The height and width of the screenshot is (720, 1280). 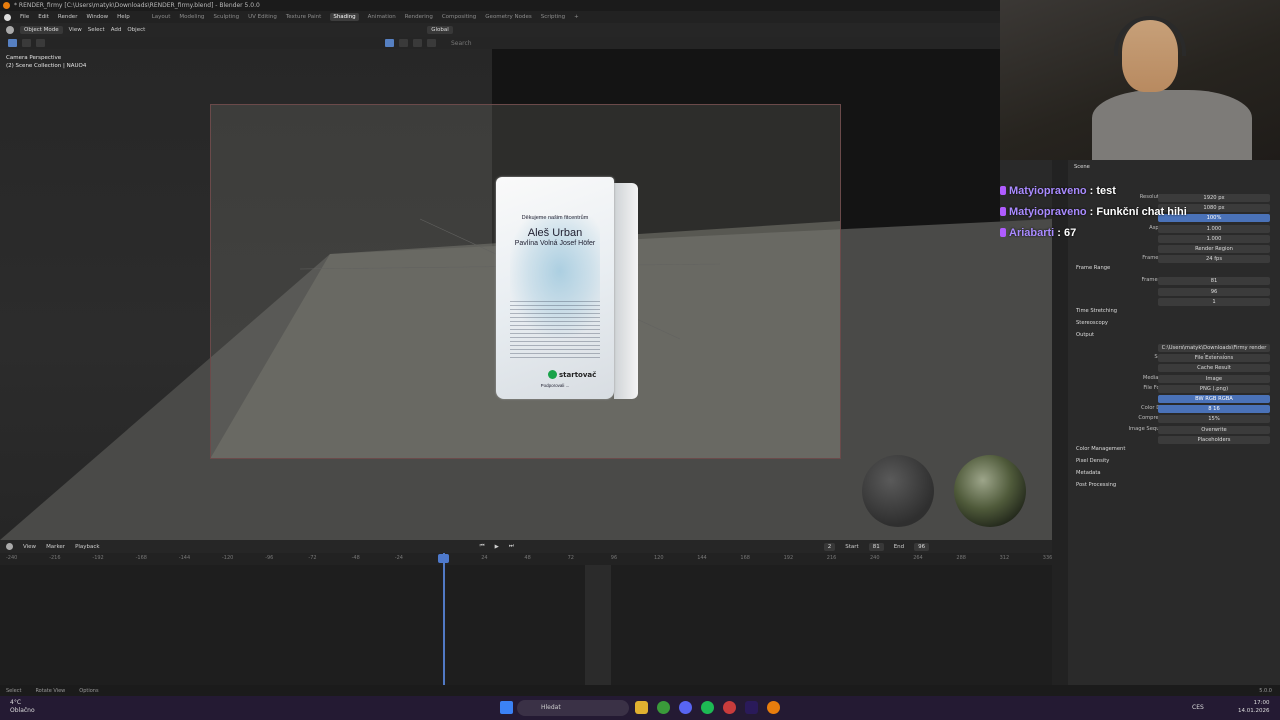 What do you see at coordinates (389, 43) in the screenshot?
I see `shading-wire-icon` at bounding box center [389, 43].